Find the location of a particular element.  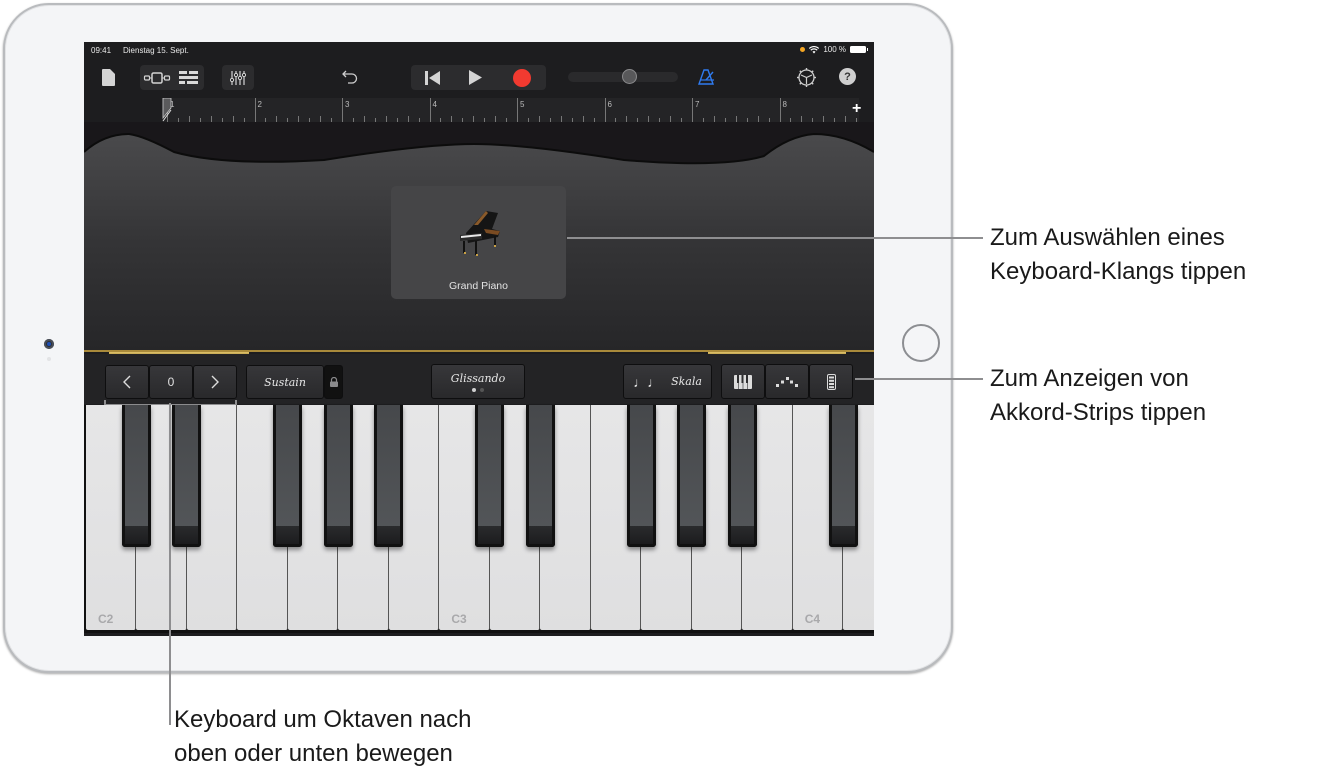

keyboard-layout-button is located at coordinates (743, 381).